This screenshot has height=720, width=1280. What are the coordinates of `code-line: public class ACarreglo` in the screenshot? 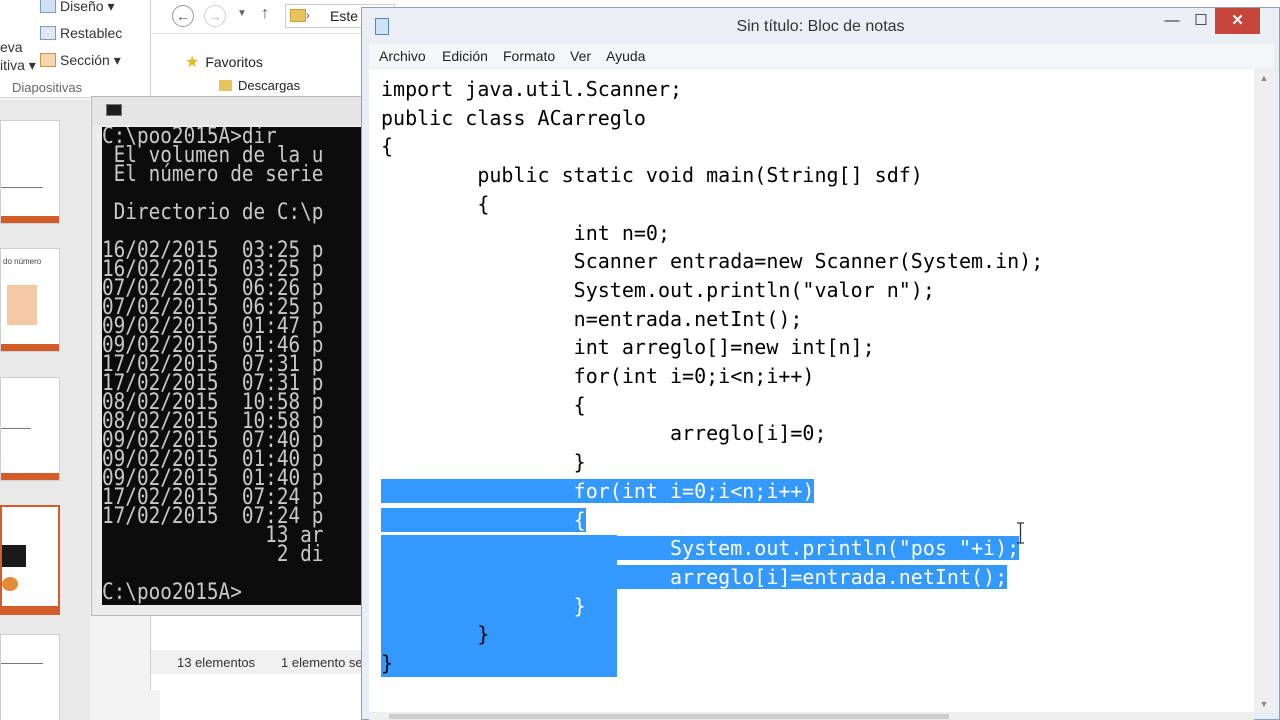 It's located at (513, 117).